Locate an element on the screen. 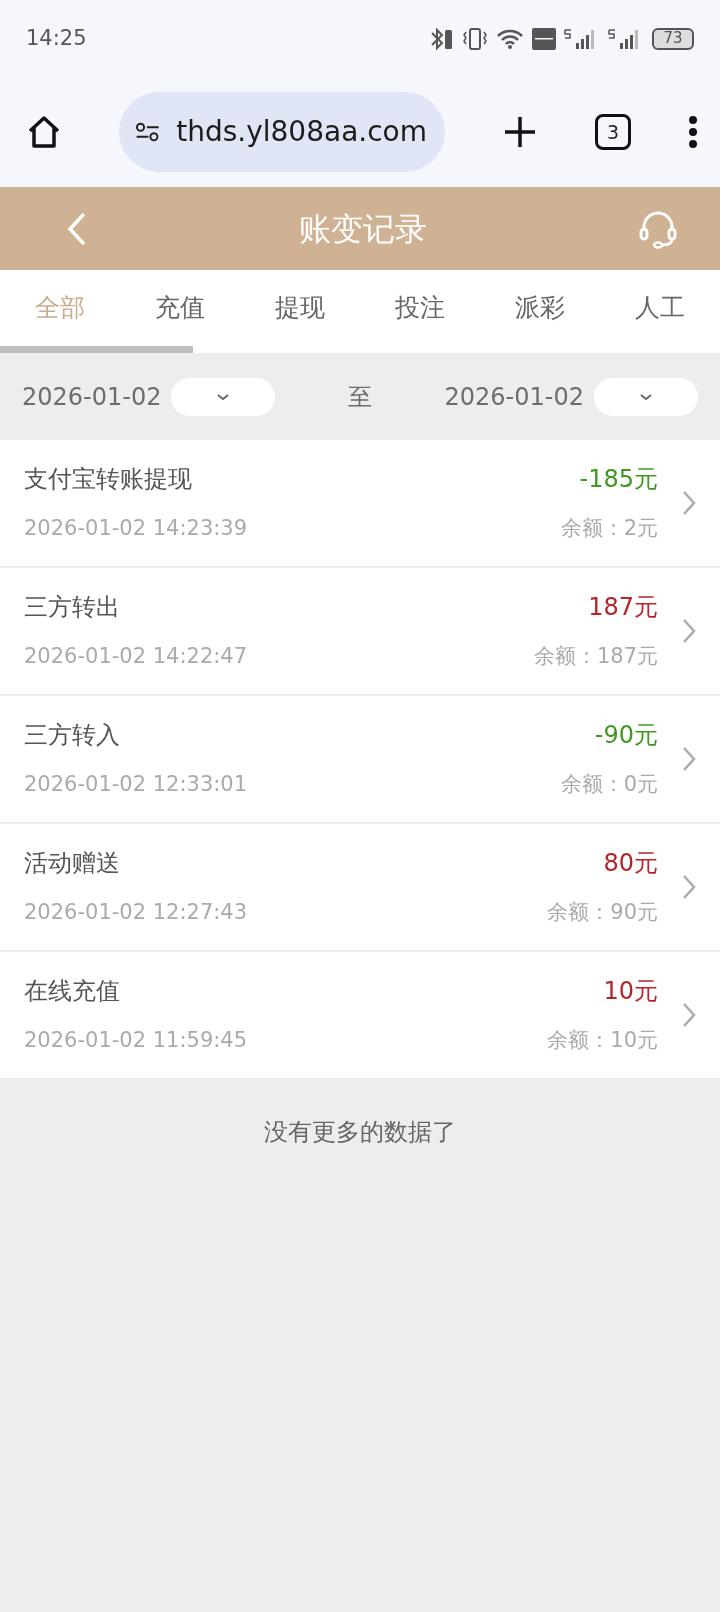 Image resolution: width=720 pixels, height=1612 pixels. record-time: 2026-01-02 14:22:47 is located at coordinates (136, 657).